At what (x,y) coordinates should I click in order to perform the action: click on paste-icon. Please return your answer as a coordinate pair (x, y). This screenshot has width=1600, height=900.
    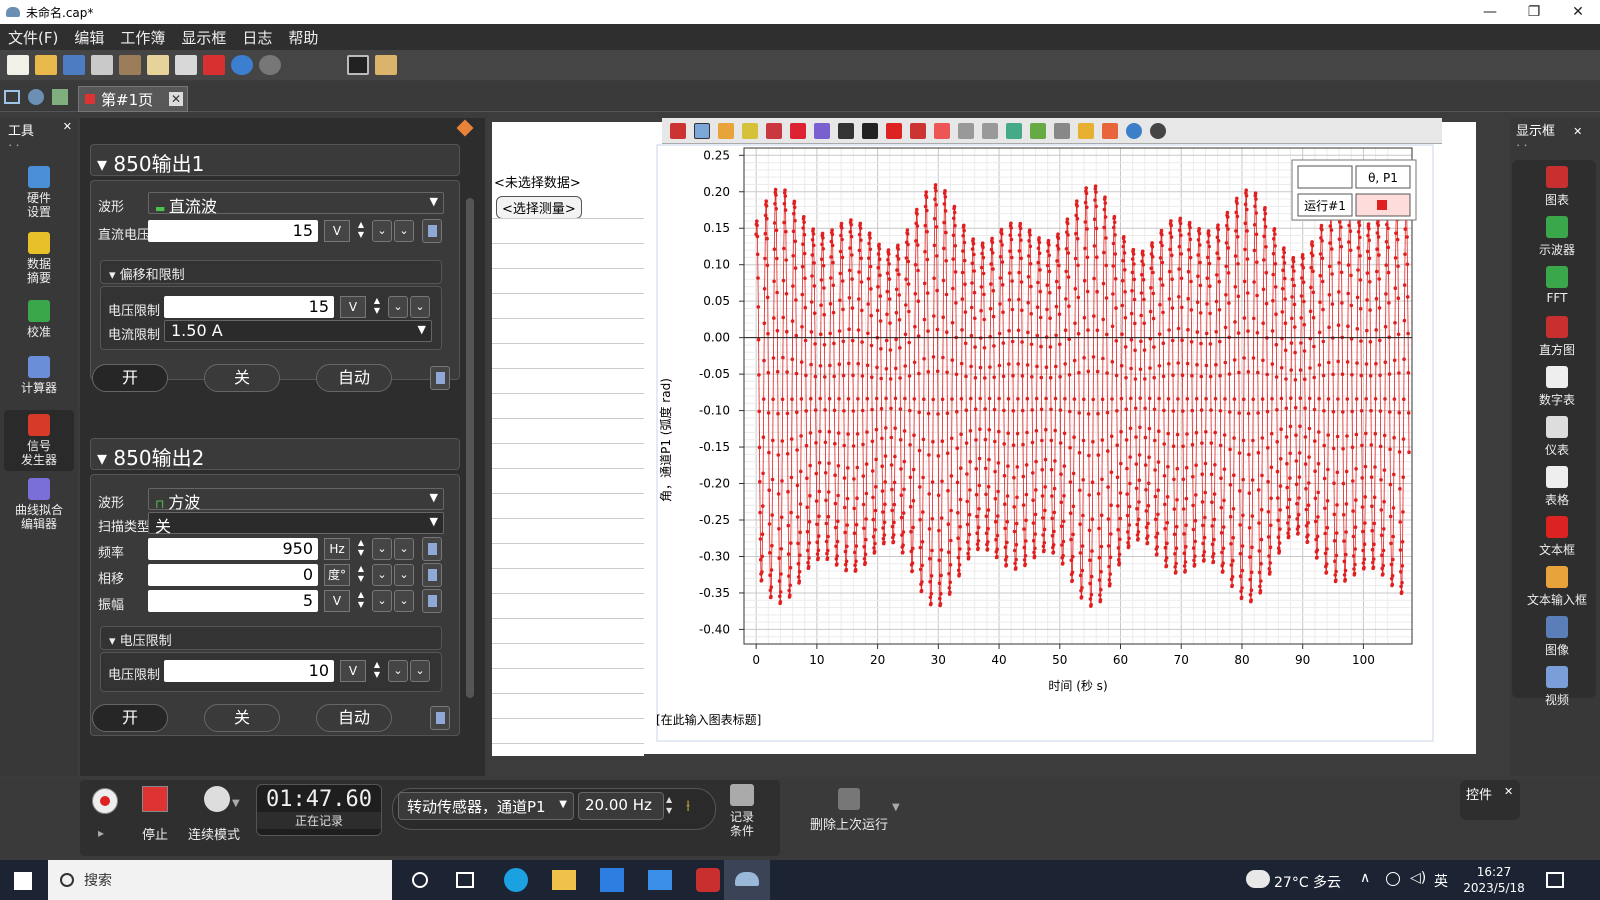
    Looking at the image, I should click on (186, 65).